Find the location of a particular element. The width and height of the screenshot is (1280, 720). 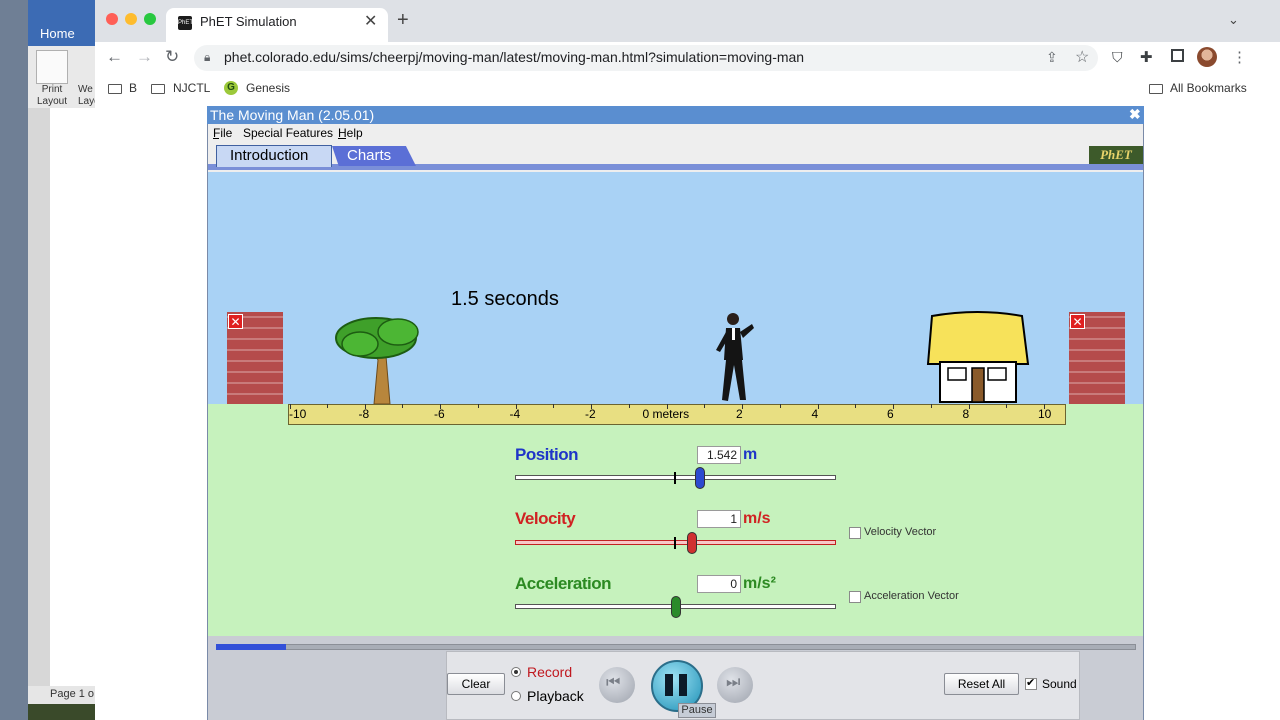

house-icon is located at coordinates (978, 357).